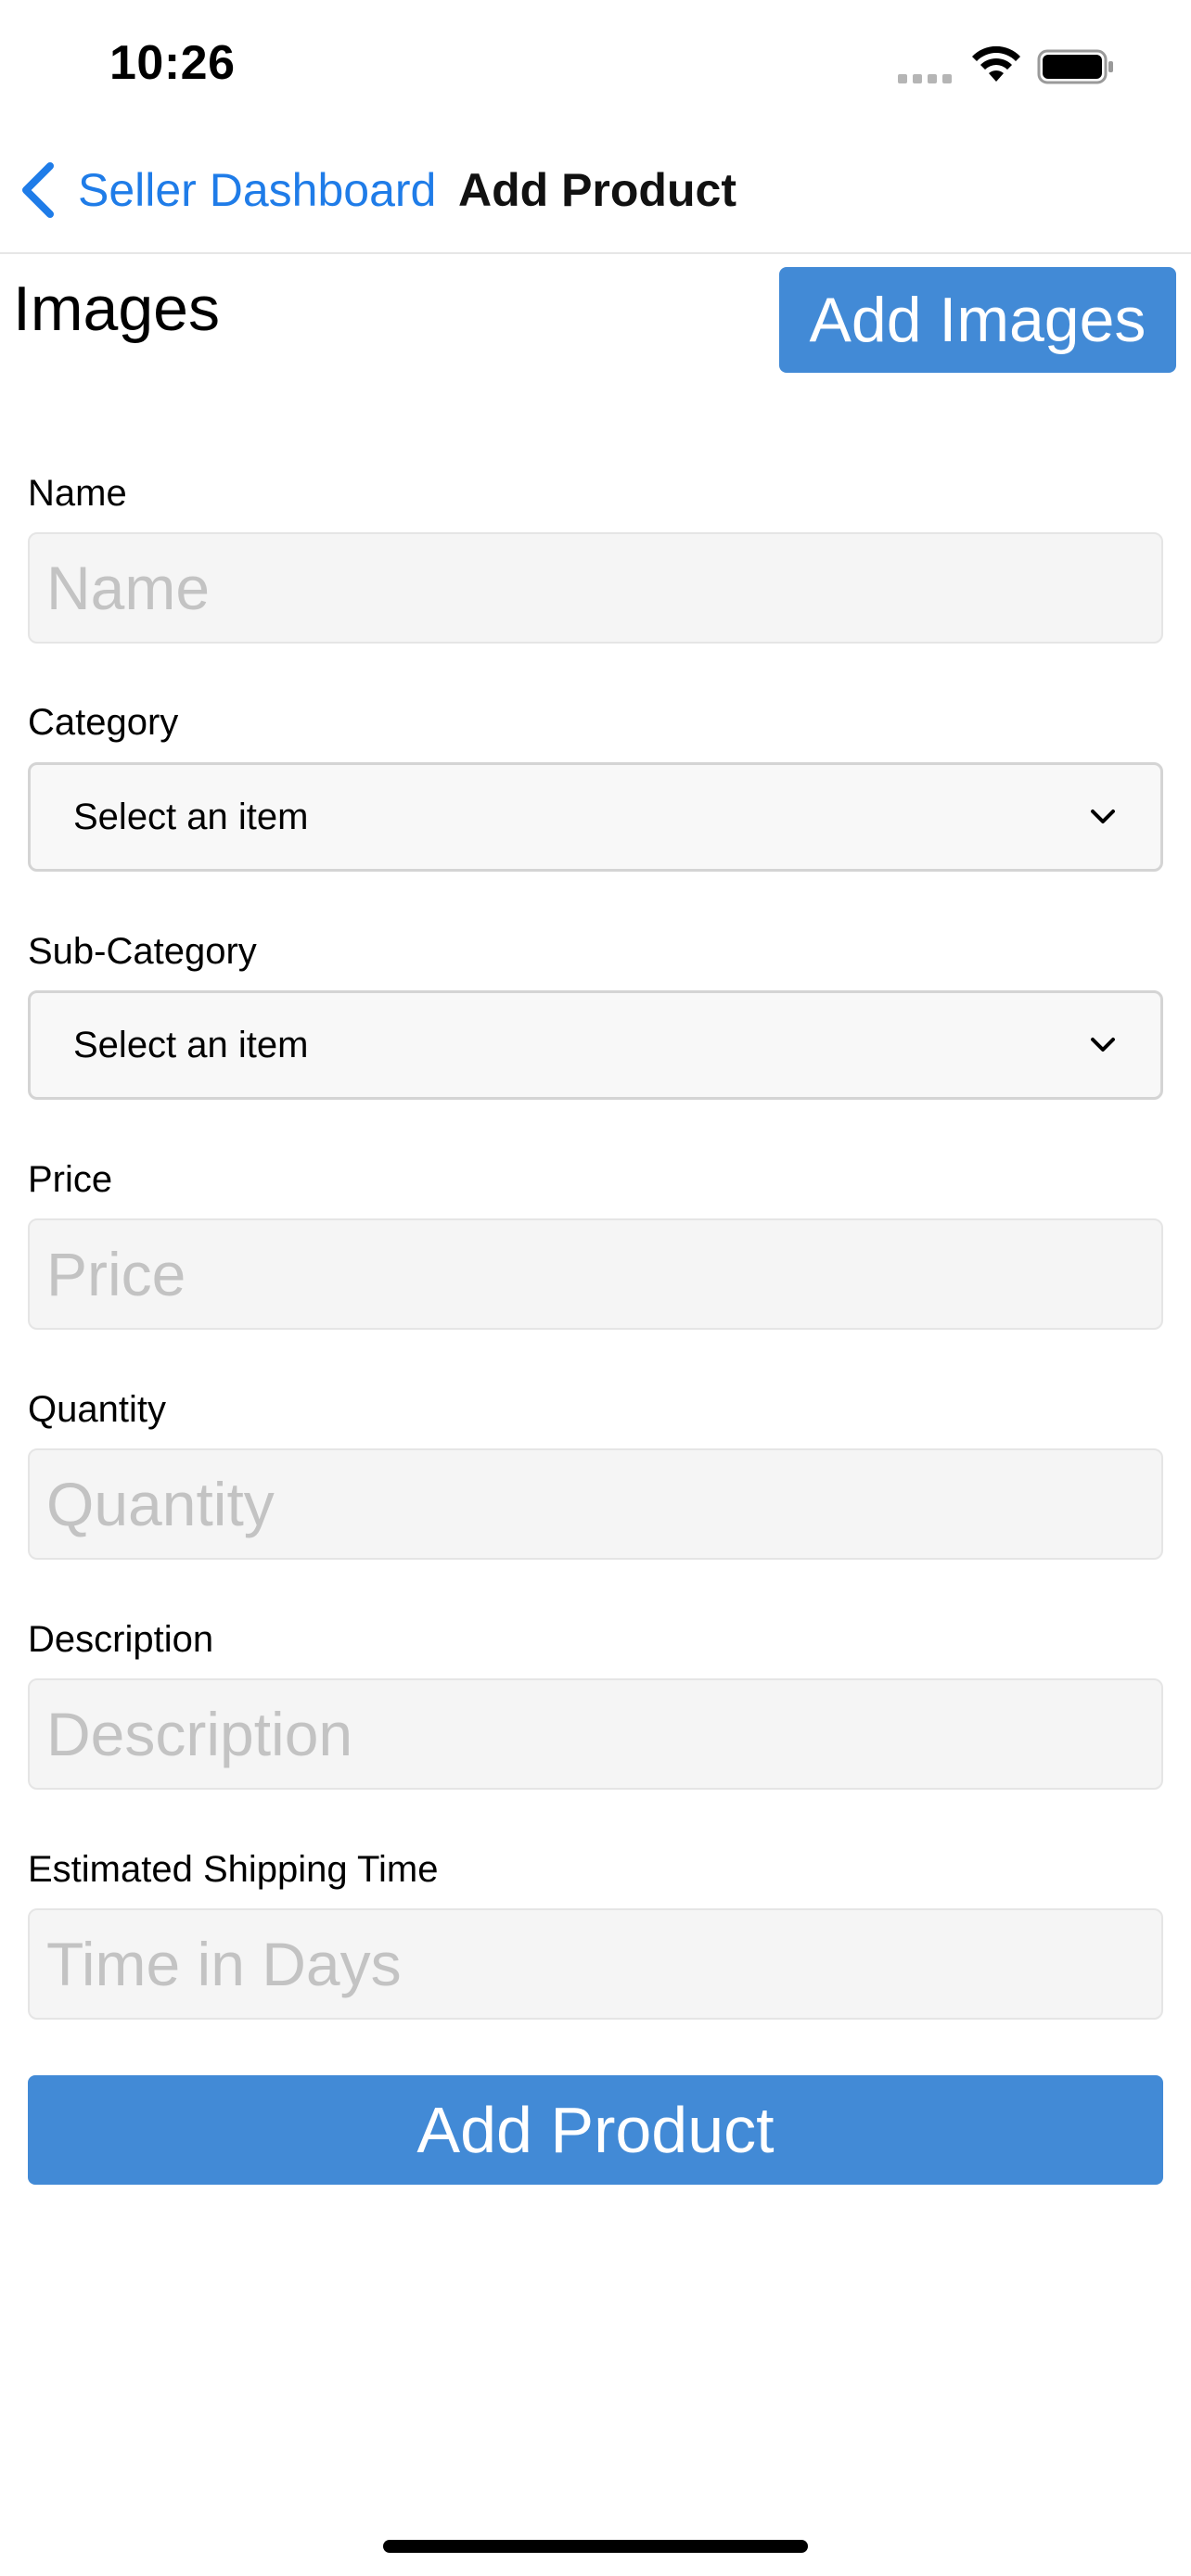 The height and width of the screenshot is (2576, 1191). I want to click on back-button: Seller Dashboard, so click(226, 191).